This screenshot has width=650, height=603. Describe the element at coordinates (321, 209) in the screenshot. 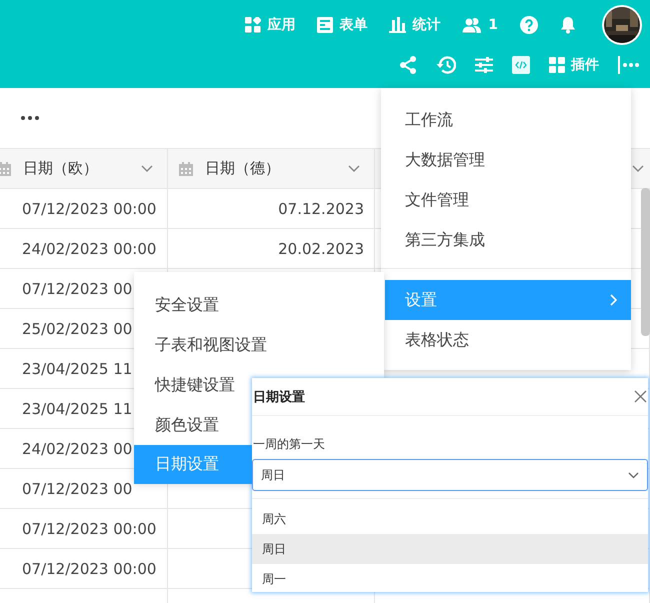

I see `table-cell: 07.12.2023` at that location.